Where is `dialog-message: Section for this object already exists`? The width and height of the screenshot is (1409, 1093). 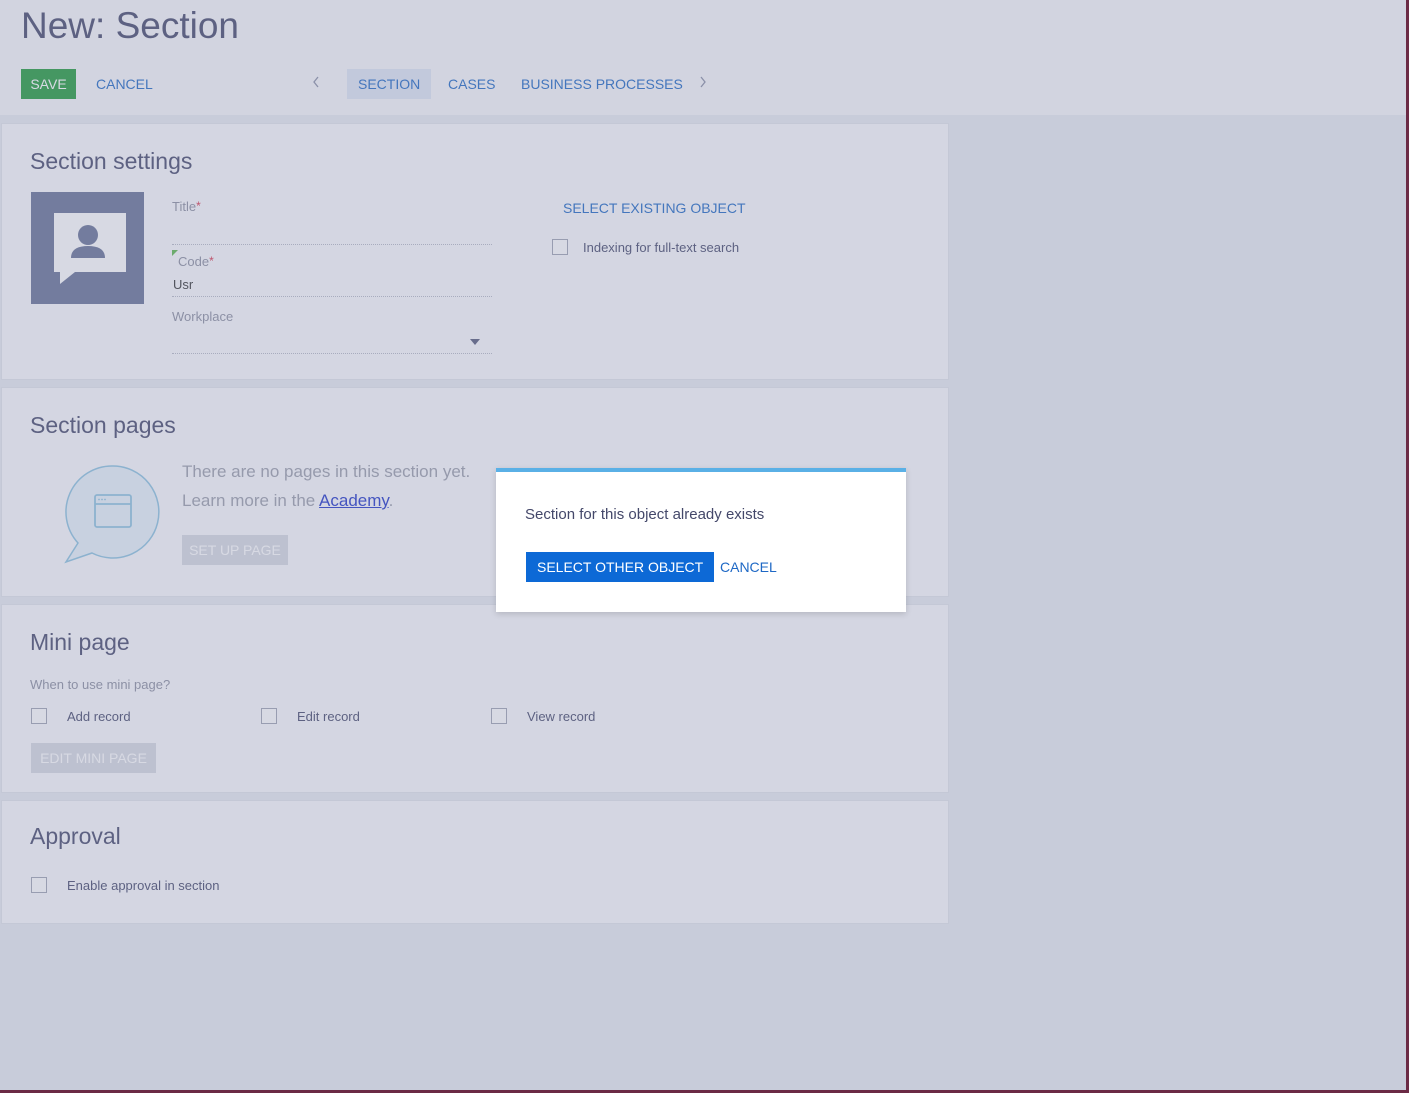
dialog-message: Section for this object already exists is located at coordinates (645, 514).